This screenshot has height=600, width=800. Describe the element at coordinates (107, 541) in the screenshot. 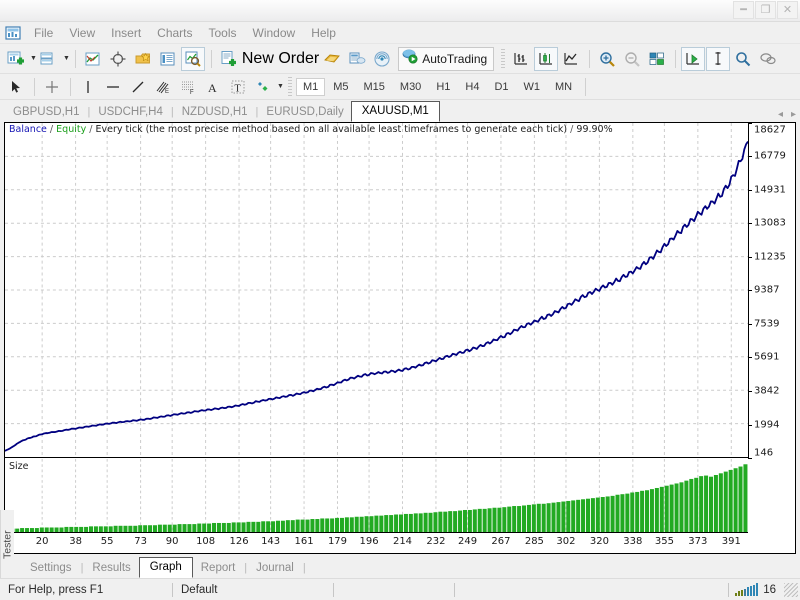

I see `x-axis-label: 55` at that location.